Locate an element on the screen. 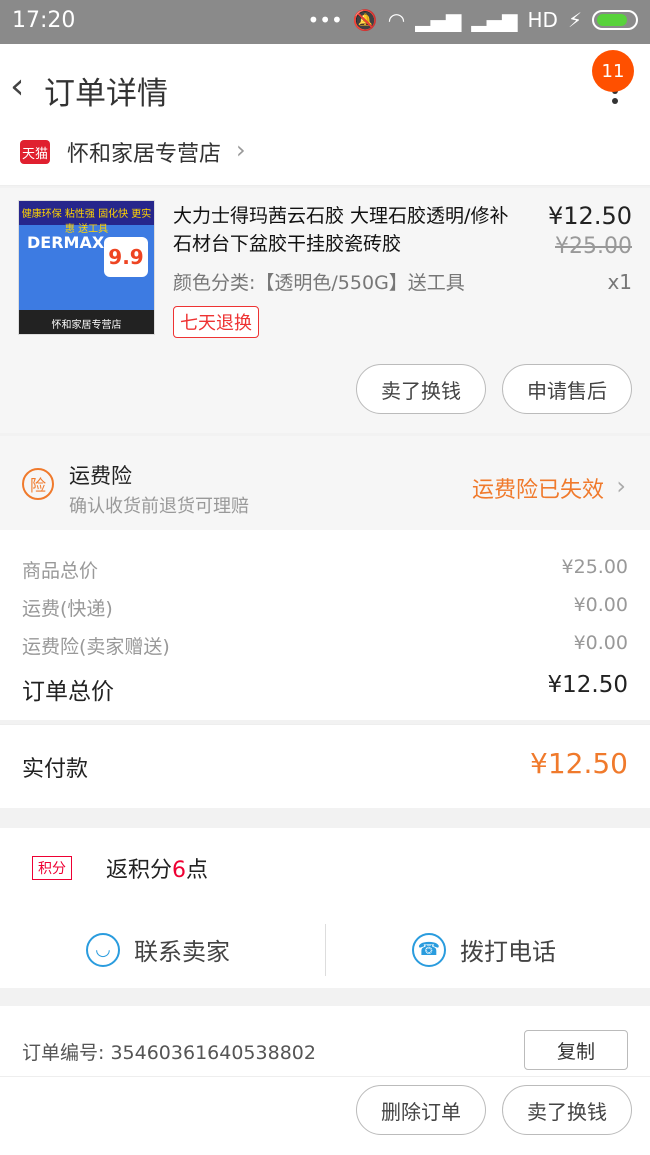  product-variant: 颜色分类:【透明色/550G】送工具 is located at coordinates (319, 283).